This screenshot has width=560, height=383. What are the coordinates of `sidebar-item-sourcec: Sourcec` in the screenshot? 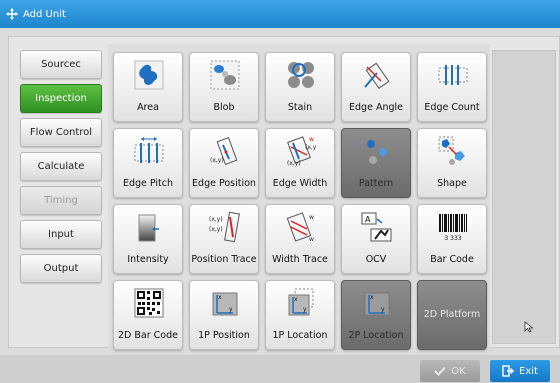 It's located at (61, 64).